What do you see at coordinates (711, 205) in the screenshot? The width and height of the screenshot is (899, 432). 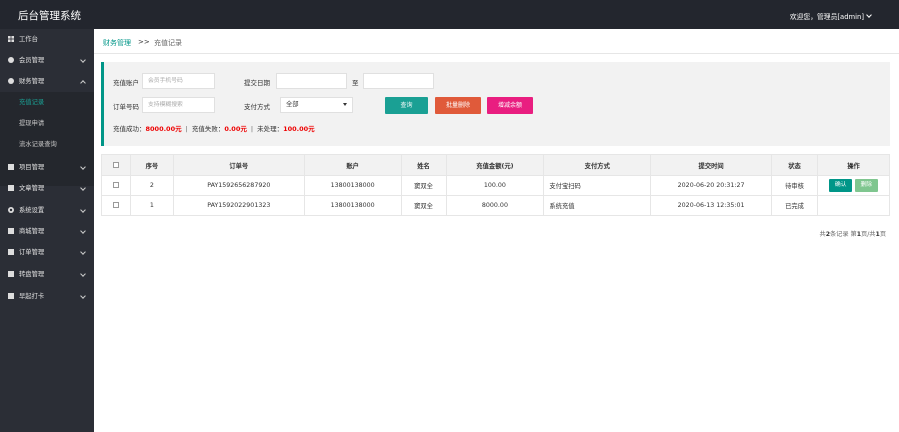 I see `cell-time: 2020-06-13 12:35:01` at bounding box center [711, 205].